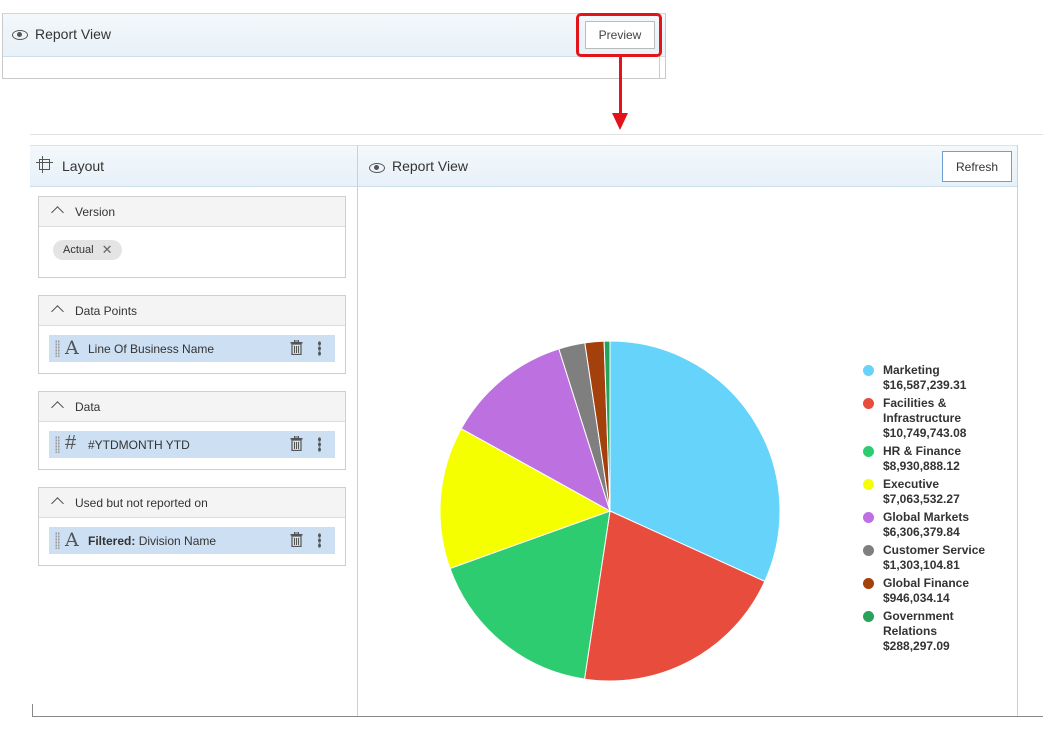 This screenshot has width=1053, height=730. Describe the element at coordinates (916, 598) in the screenshot. I see `legend-value: $946,034.14` at that location.